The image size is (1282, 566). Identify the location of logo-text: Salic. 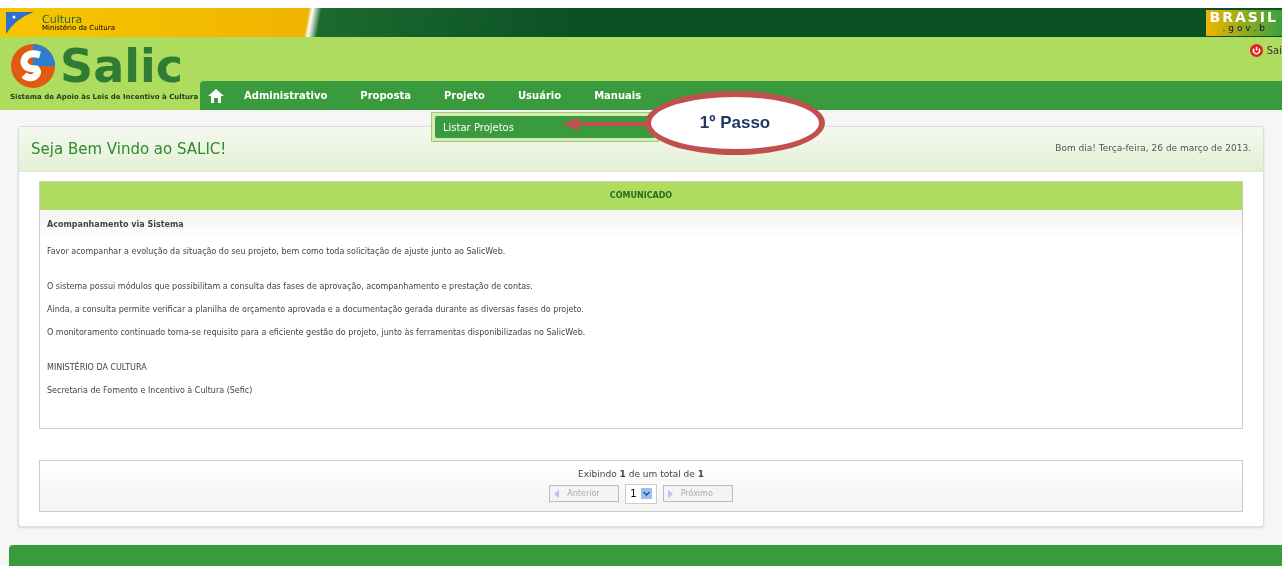
(121, 66).